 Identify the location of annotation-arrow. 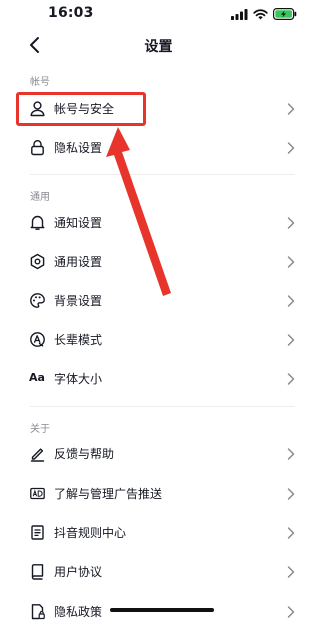
(138, 211).